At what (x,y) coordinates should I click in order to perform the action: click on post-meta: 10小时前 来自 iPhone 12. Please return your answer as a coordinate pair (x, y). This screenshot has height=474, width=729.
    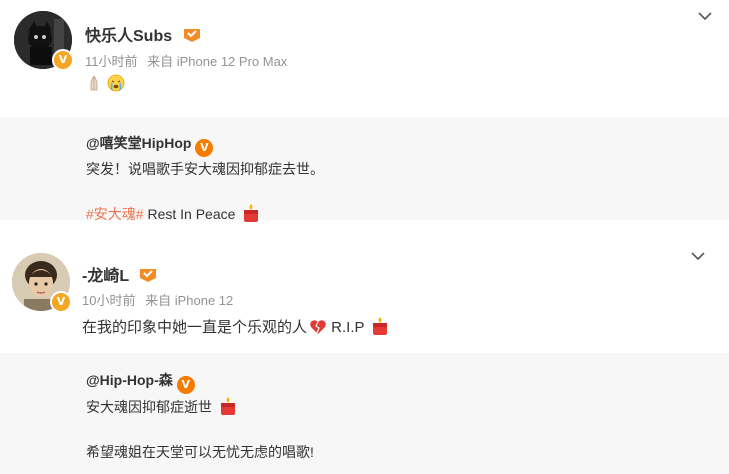
    Looking at the image, I should click on (160, 299).